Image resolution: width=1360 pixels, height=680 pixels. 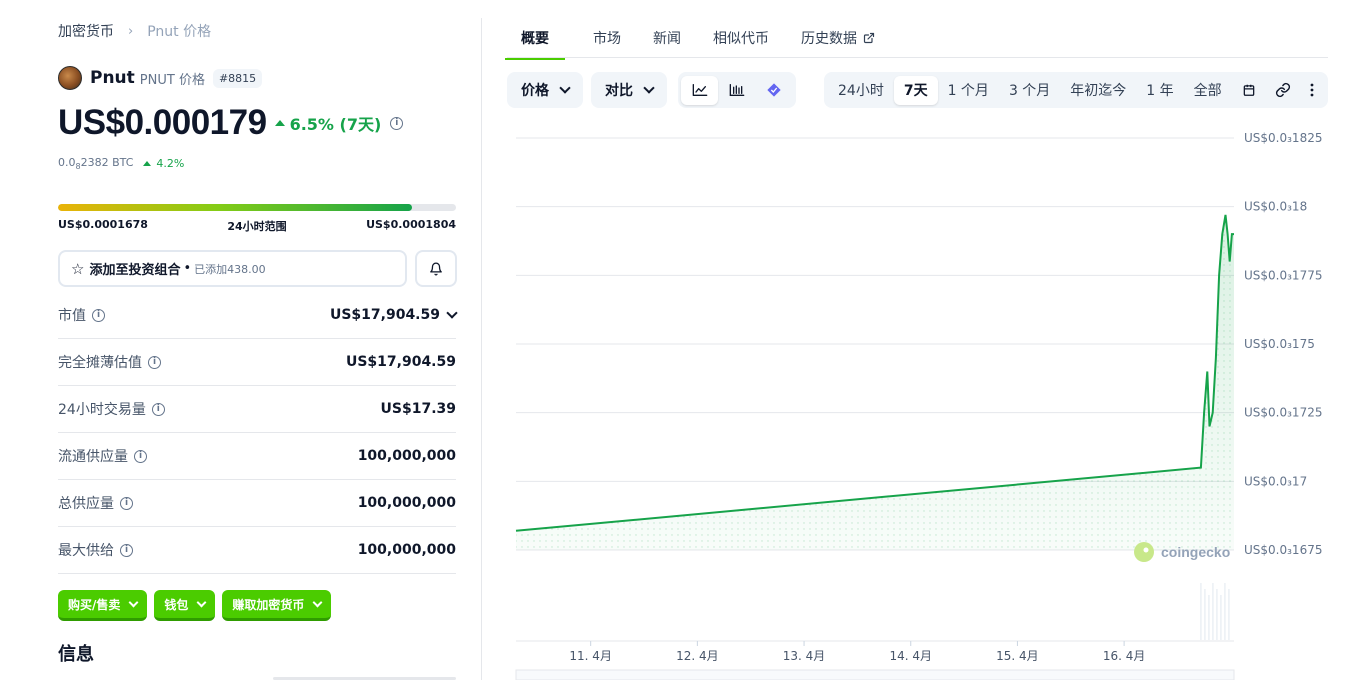 I want to click on tab-markets: 市场, so click(x=607, y=43).